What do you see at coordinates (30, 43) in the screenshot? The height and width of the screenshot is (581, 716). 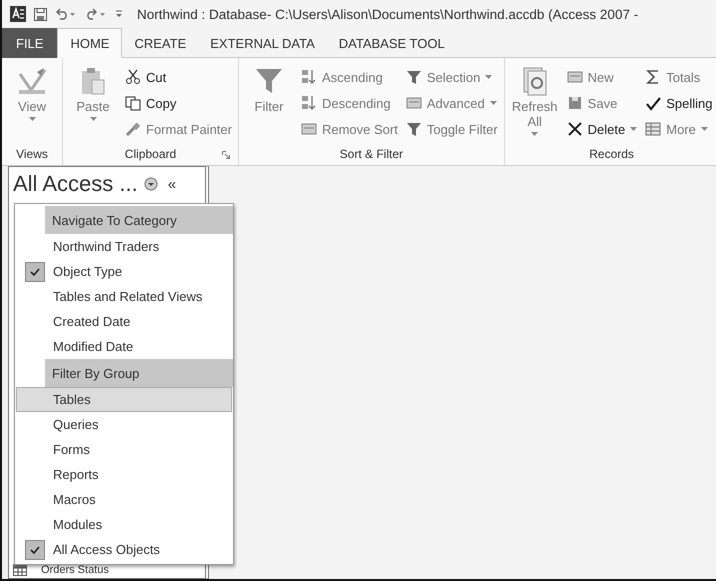 I see `file-tab: FILE` at bounding box center [30, 43].